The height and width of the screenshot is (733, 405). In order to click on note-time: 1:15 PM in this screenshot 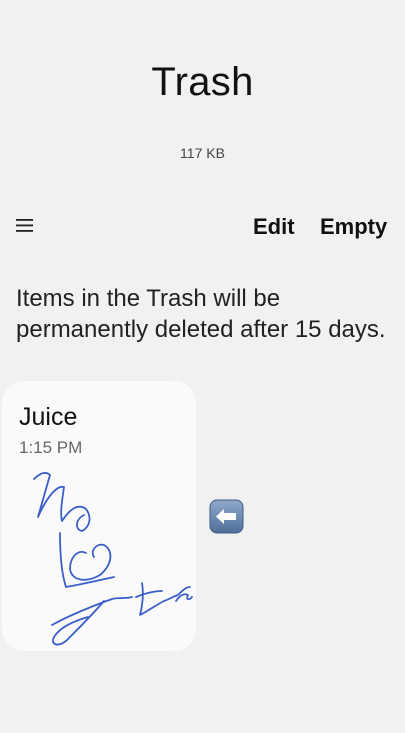, I will do `click(51, 447)`.